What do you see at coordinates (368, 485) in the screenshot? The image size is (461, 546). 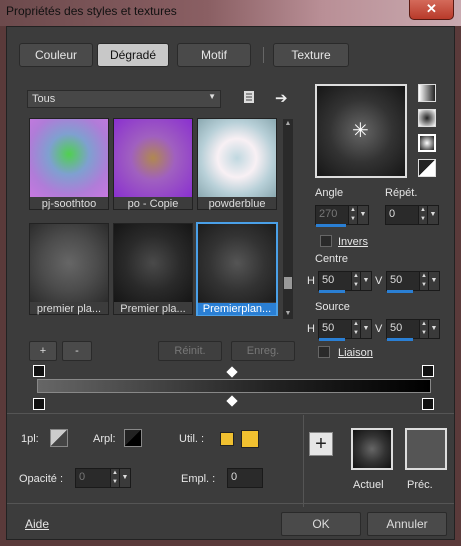 I see `current-label: Actuel` at bounding box center [368, 485].